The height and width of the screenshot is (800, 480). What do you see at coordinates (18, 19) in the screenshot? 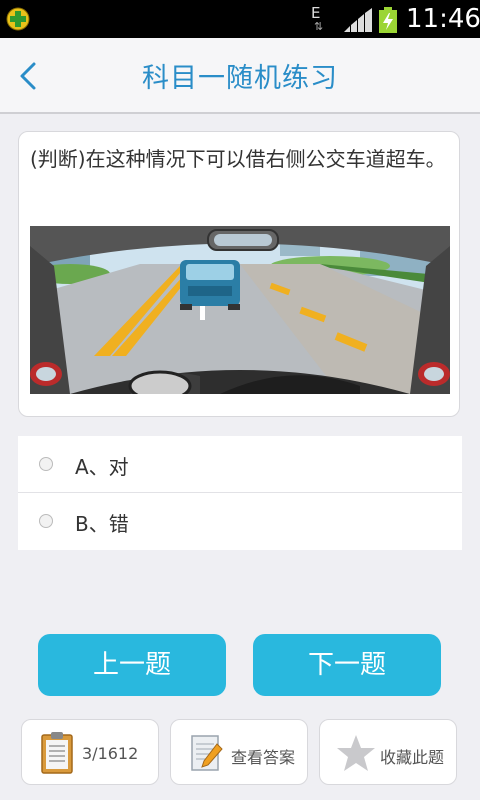
I see `app-notification-icon` at bounding box center [18, 19].